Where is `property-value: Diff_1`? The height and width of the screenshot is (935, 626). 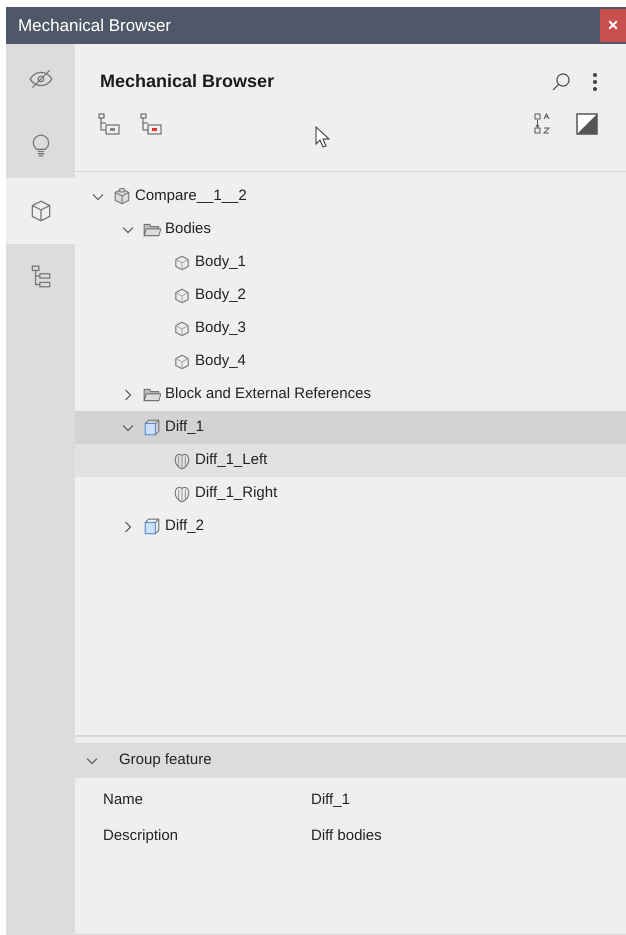 property-value: Diff_1 is located at coordinates (330, 800).